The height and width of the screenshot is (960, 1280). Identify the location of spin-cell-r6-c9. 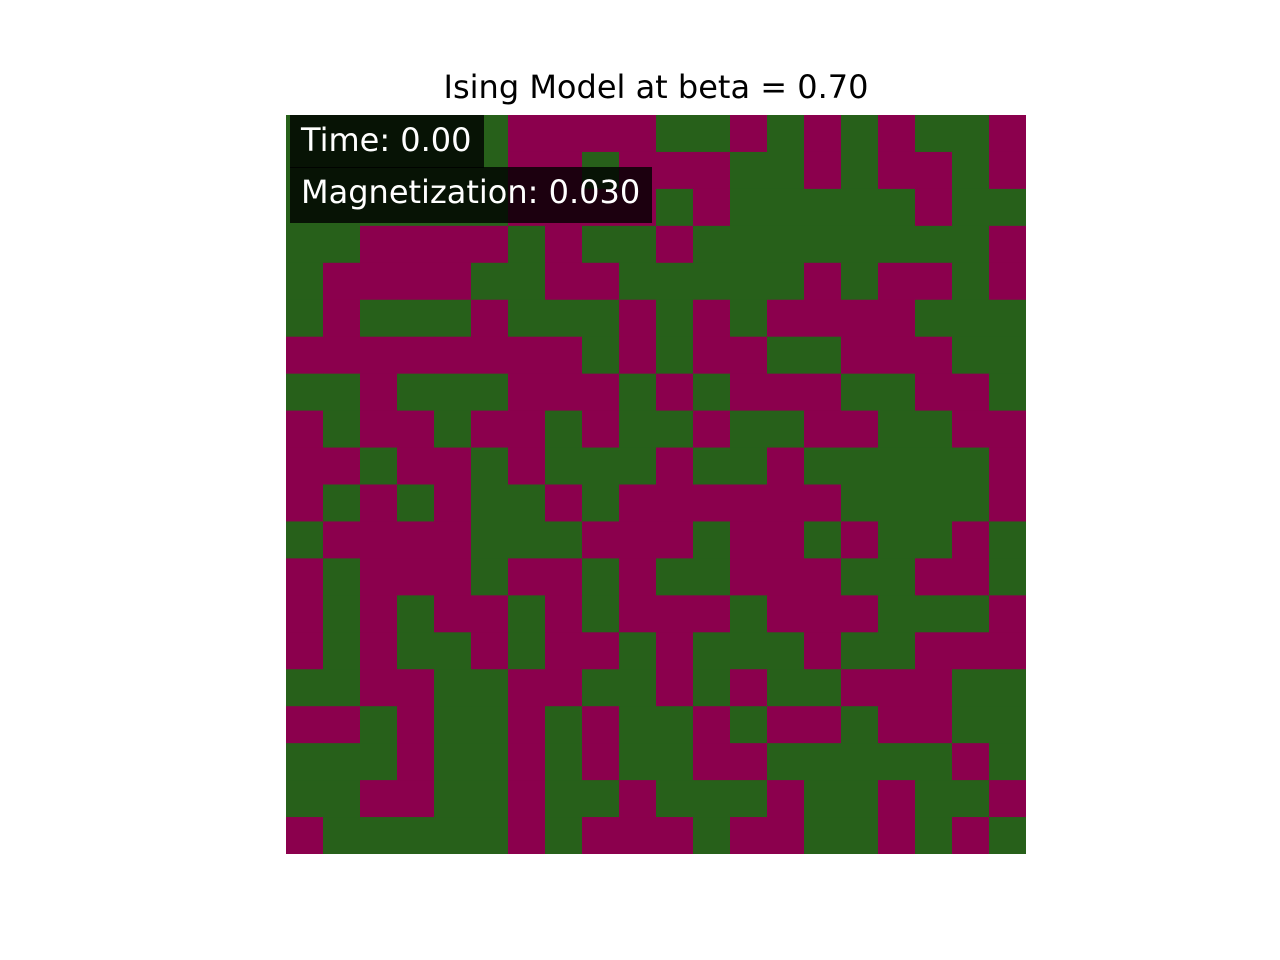
(638, 355).